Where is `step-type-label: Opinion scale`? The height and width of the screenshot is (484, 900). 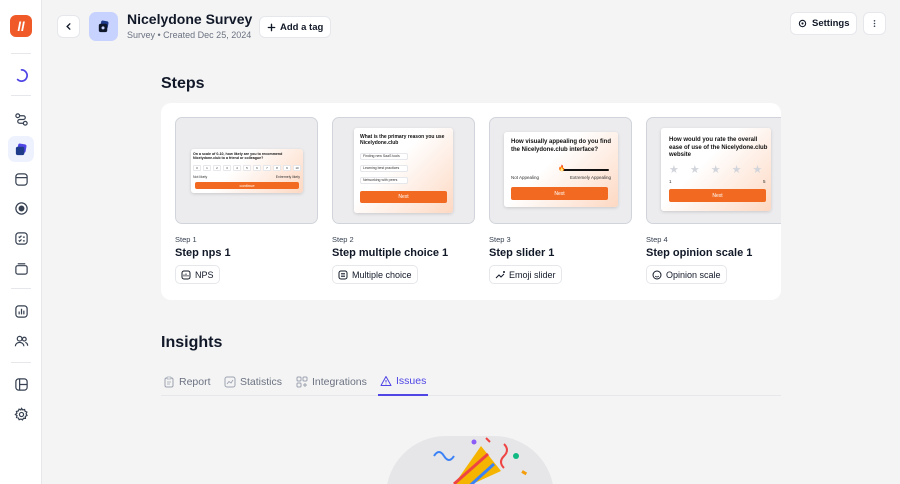 step-type-label: Opinion scale is located at coordinates (693, 274).